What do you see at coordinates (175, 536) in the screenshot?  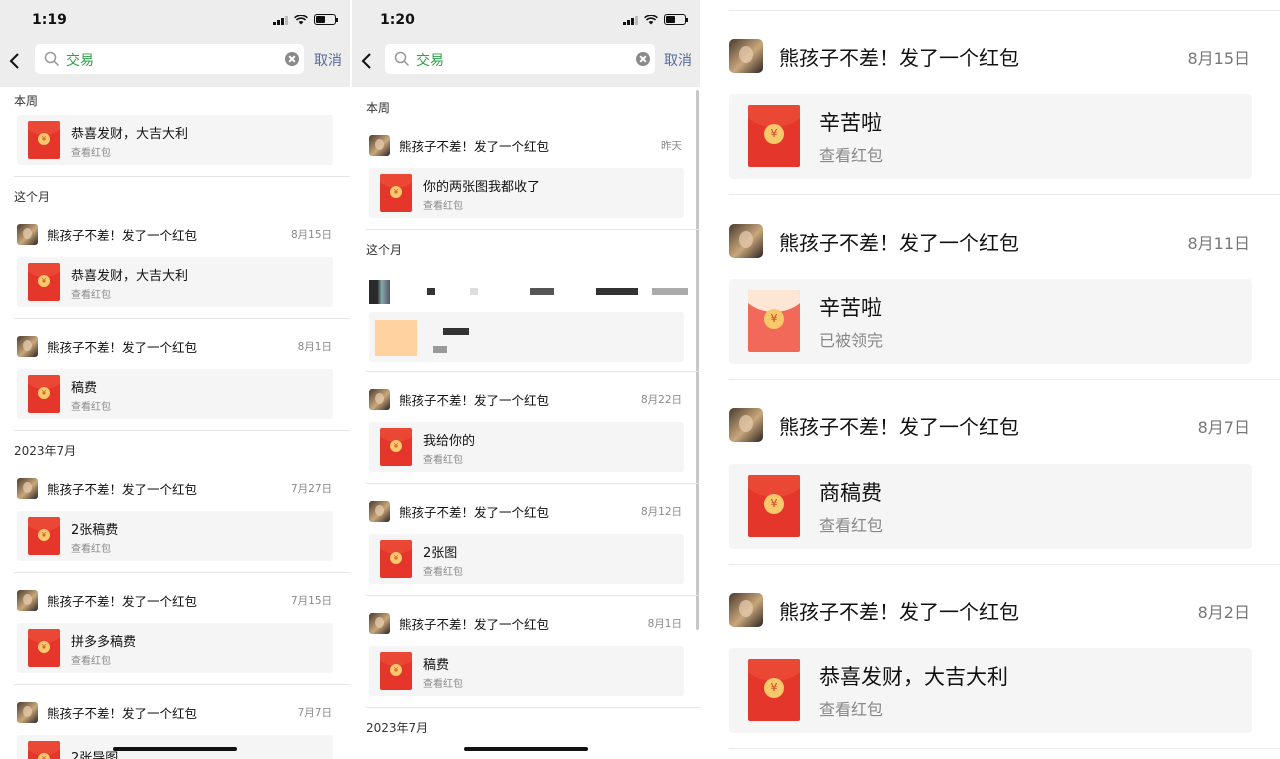 I see `red-packet-card: ¥ 2张稿费 查看红包` at bounding box center [175, 536].